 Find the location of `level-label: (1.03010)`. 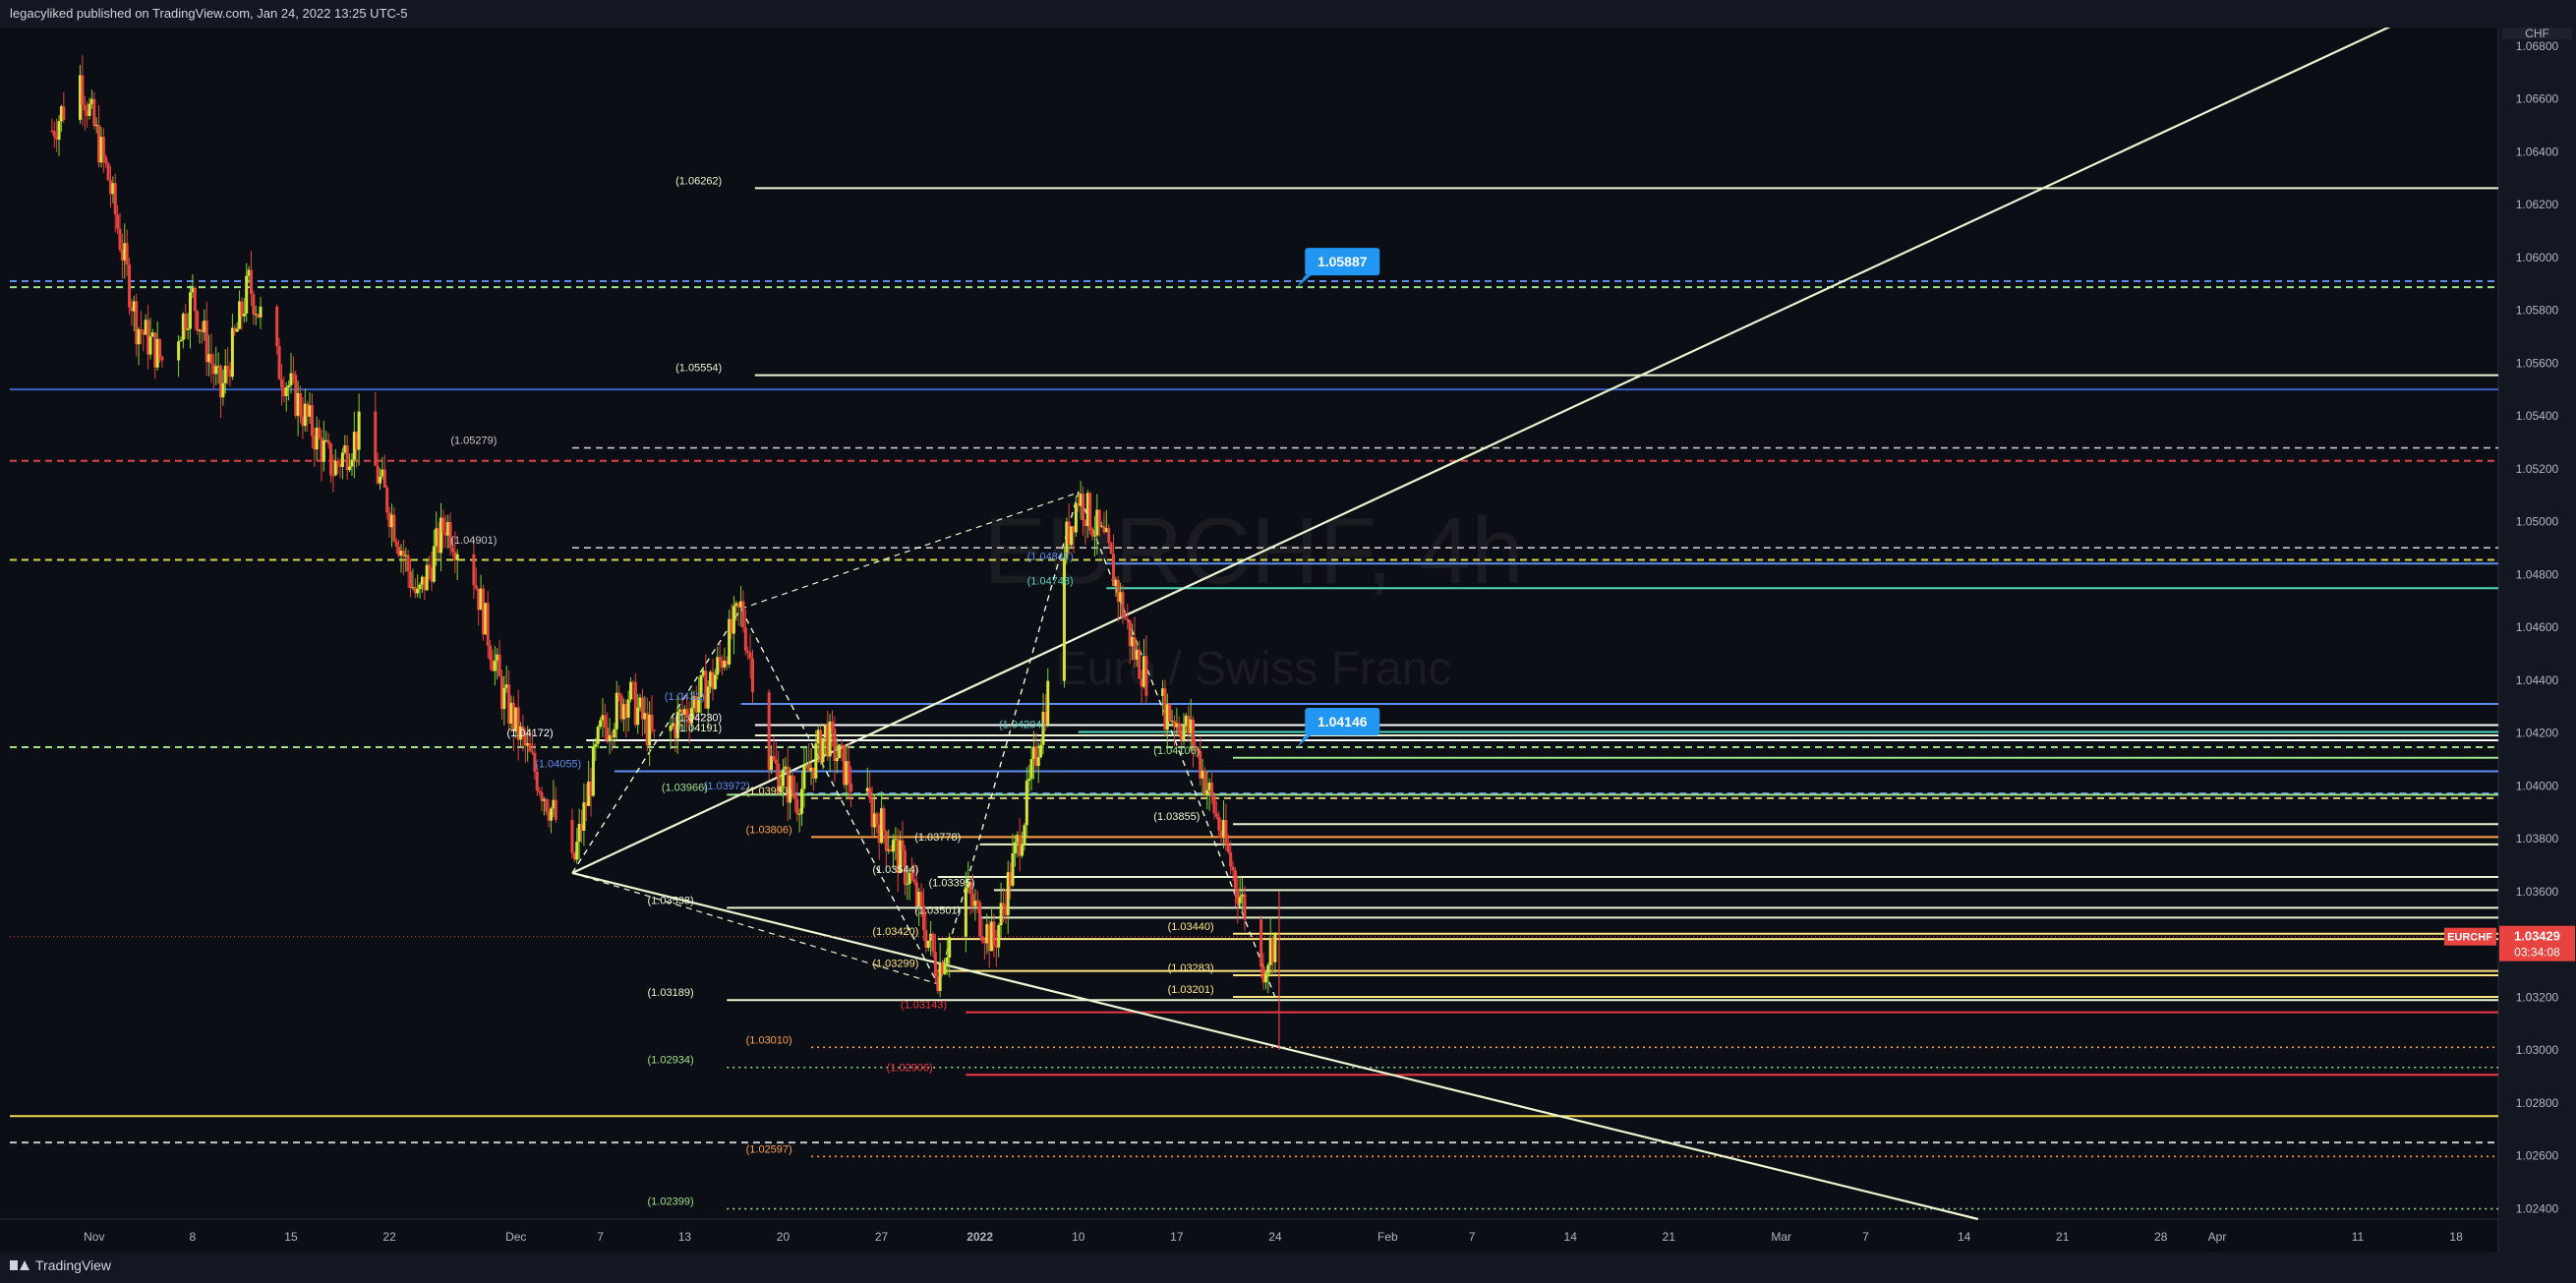

level-label: (1.03010) is located at coordinates (769, 1040).